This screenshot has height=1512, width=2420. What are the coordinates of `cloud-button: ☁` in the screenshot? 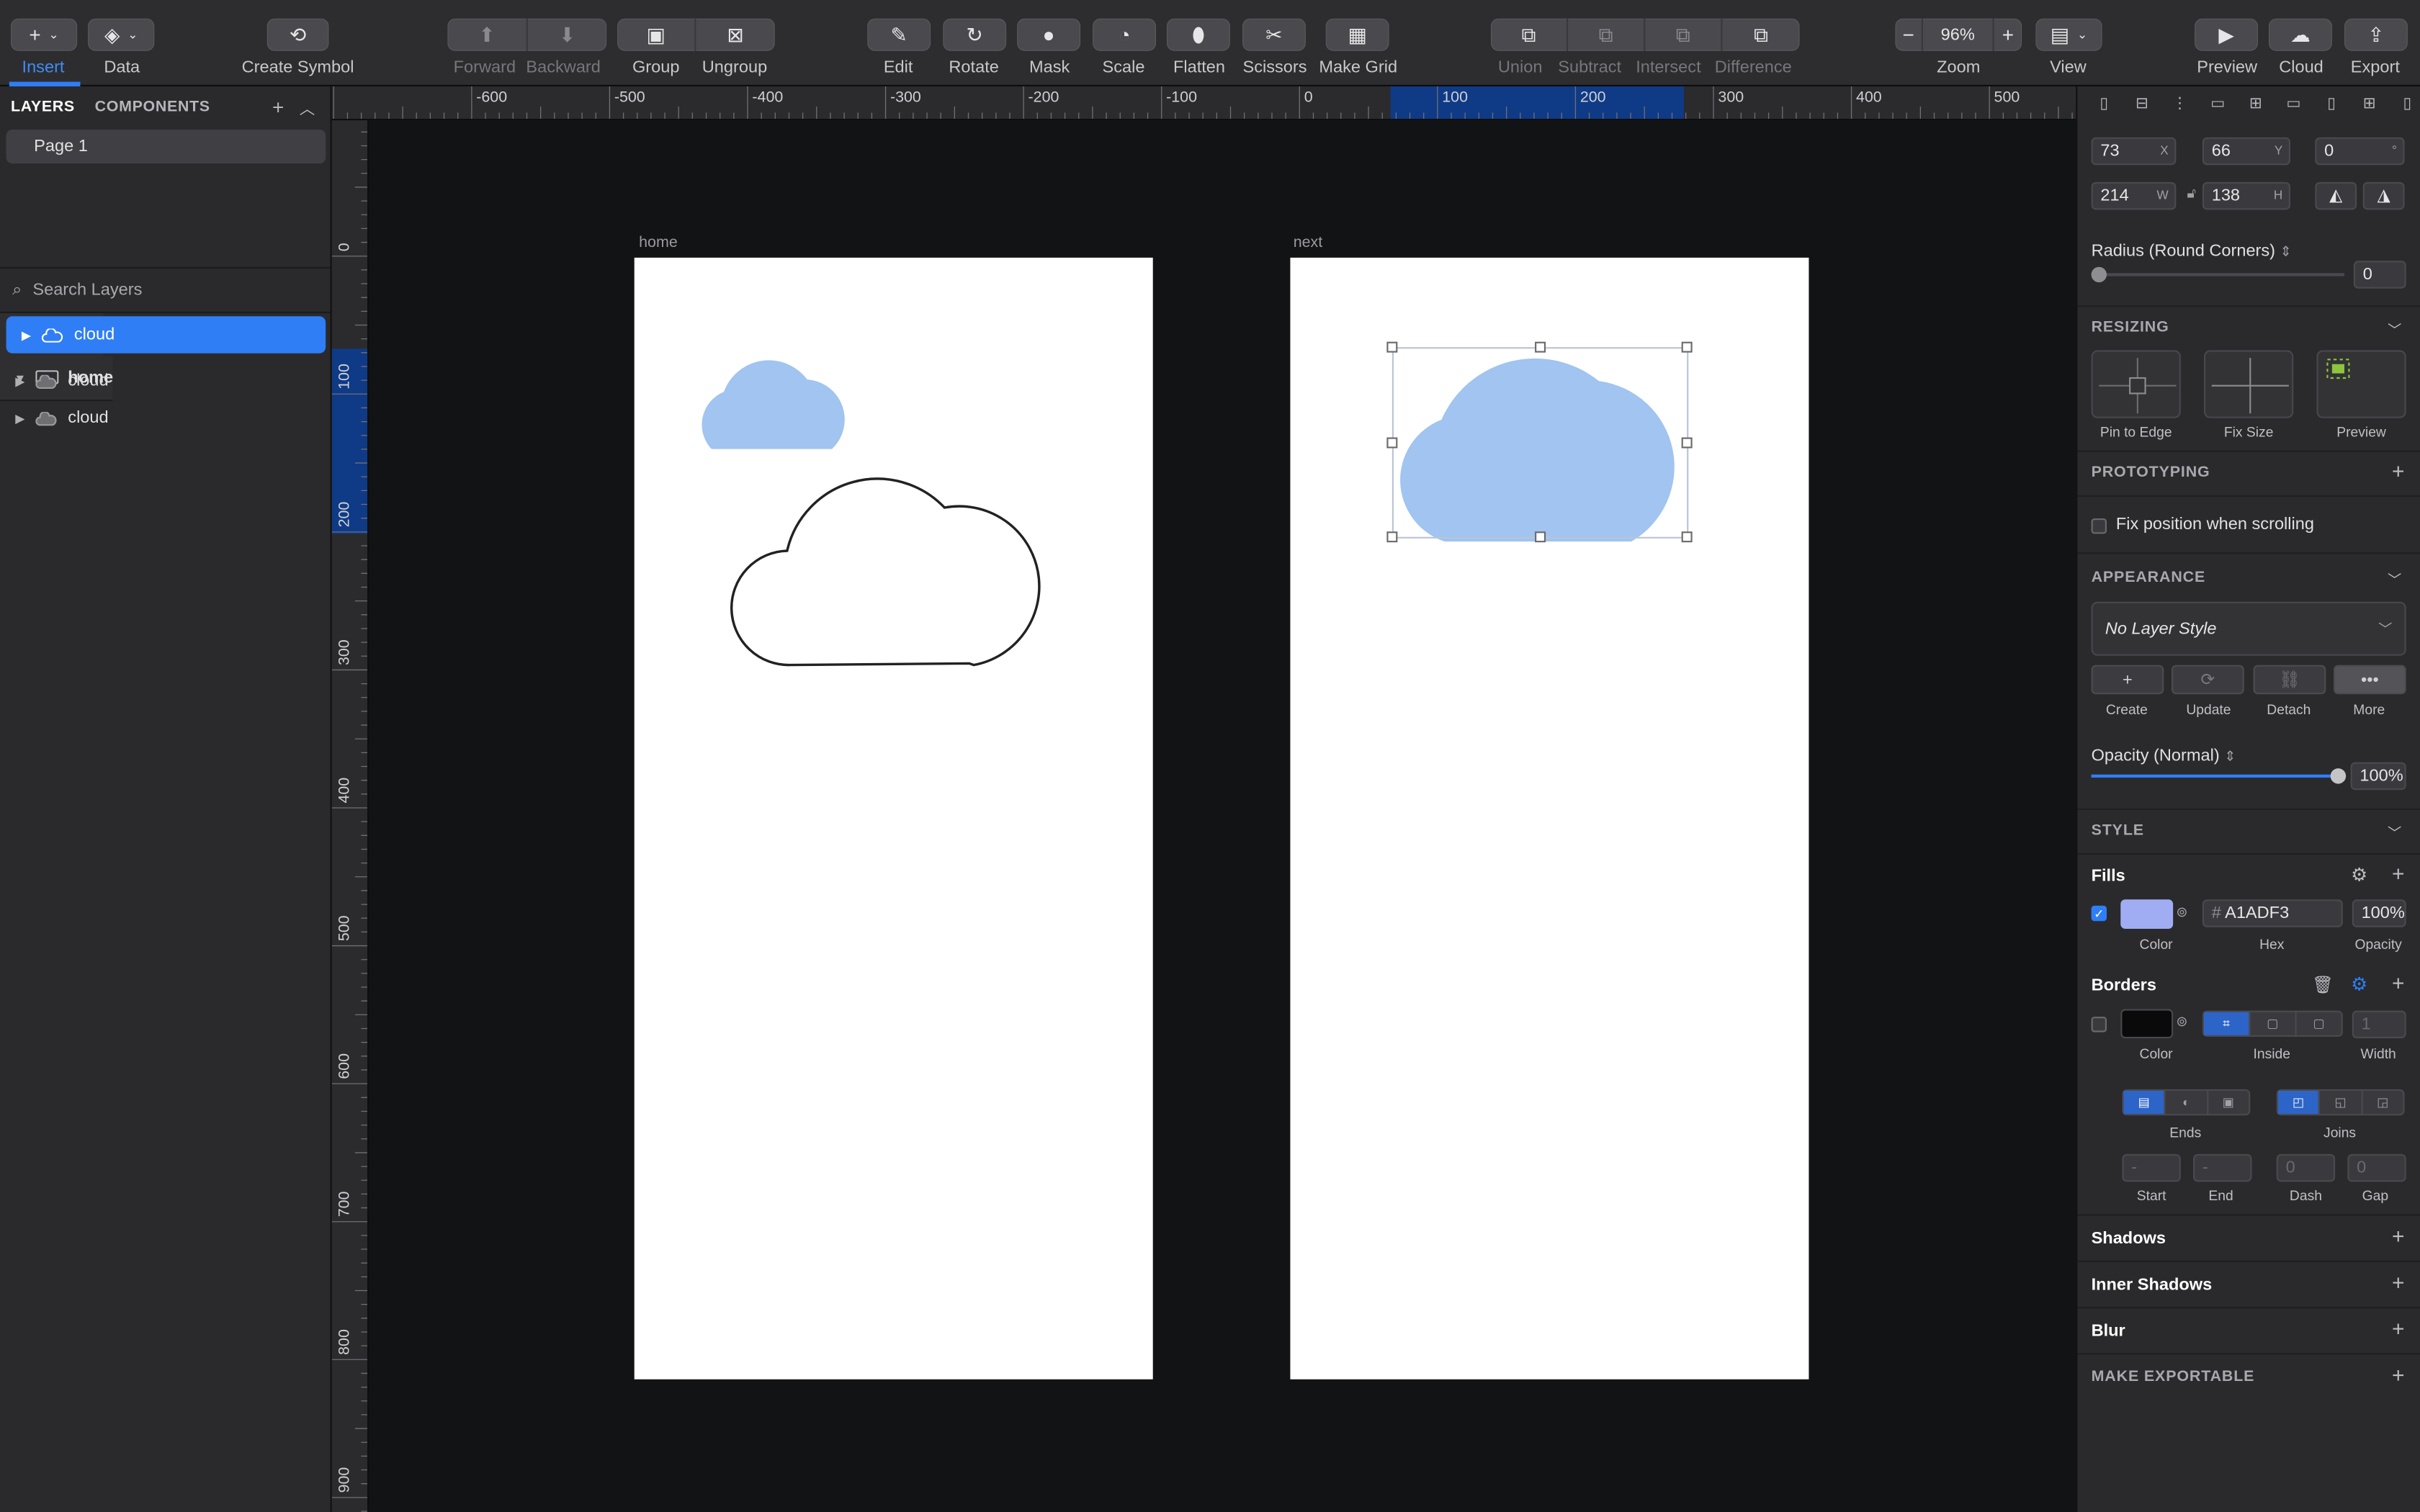 It's located at (2300, 34).